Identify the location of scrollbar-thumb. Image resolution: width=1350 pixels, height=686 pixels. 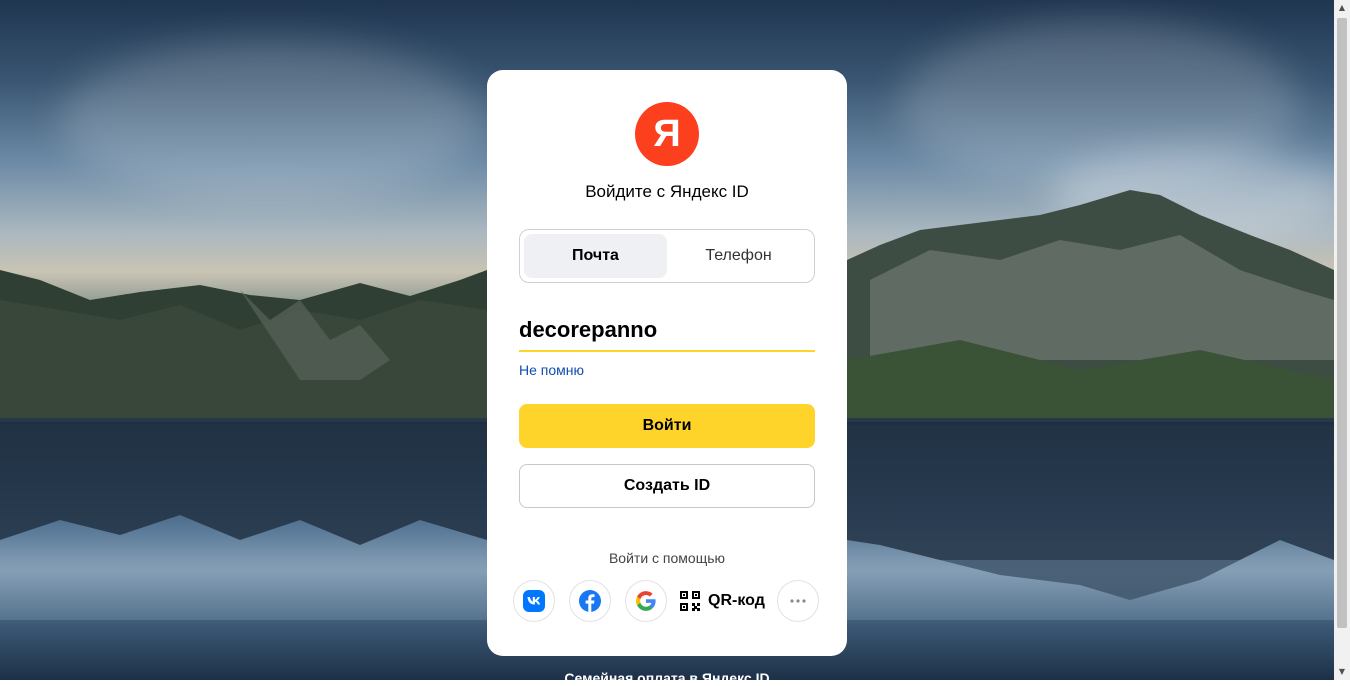
(1342, 323).